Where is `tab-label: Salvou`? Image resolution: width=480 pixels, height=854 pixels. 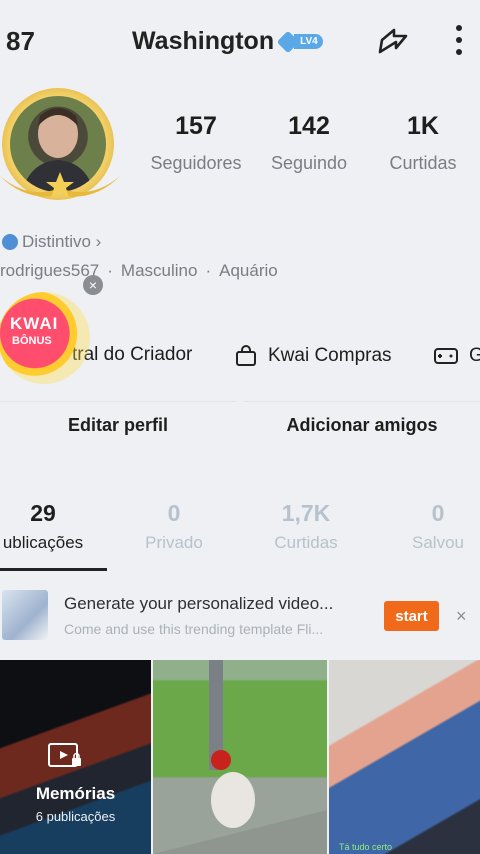 tab-label: Salvou is located at coordinates (438, 542).